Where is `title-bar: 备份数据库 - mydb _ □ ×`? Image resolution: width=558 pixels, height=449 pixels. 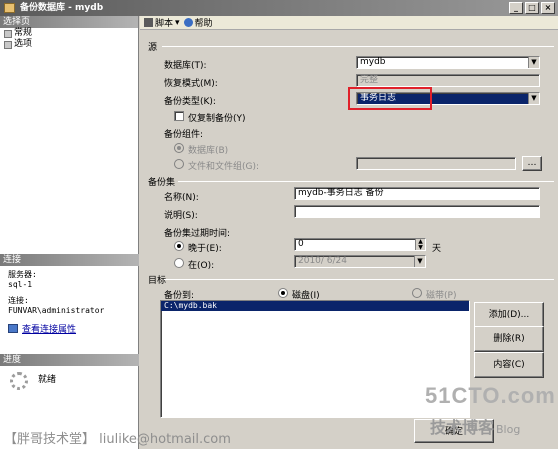
title-bar: 备份数据库 - mydb _ □ × is located at coordinates (279, 8).